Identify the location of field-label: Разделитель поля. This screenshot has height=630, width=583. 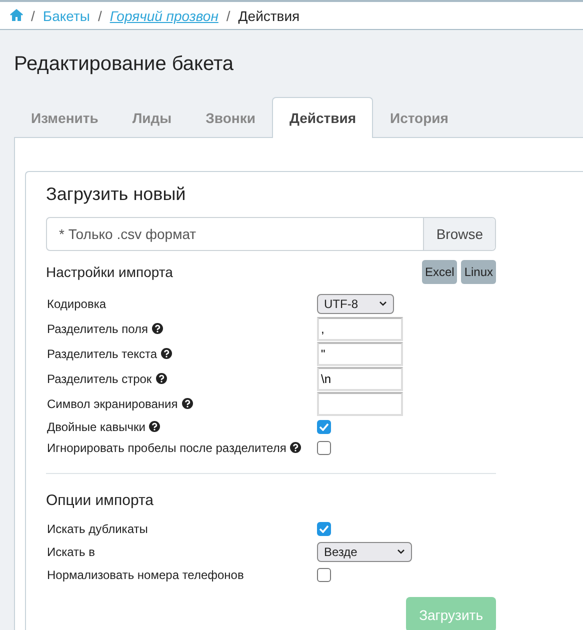
(97, 329).